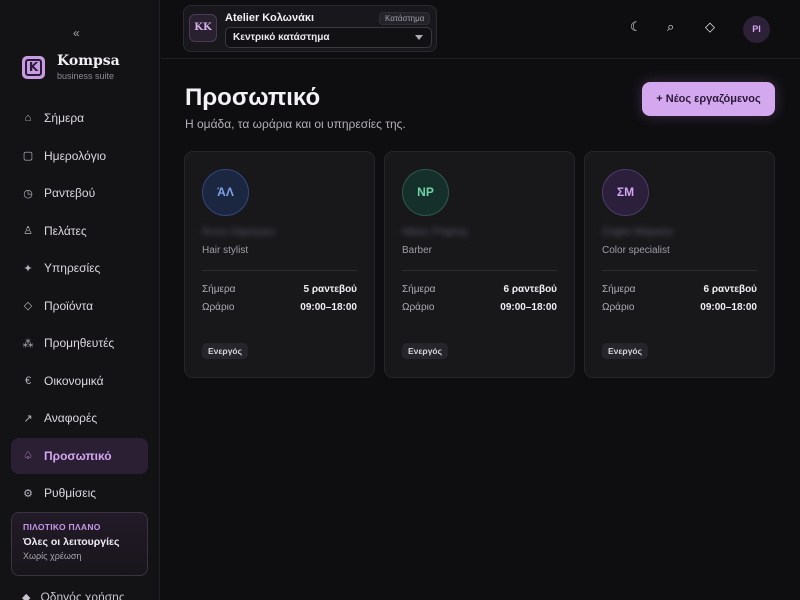  I want to click on sidebar-item-1: ▢ Ημερολόγιο, so click(79, 156).